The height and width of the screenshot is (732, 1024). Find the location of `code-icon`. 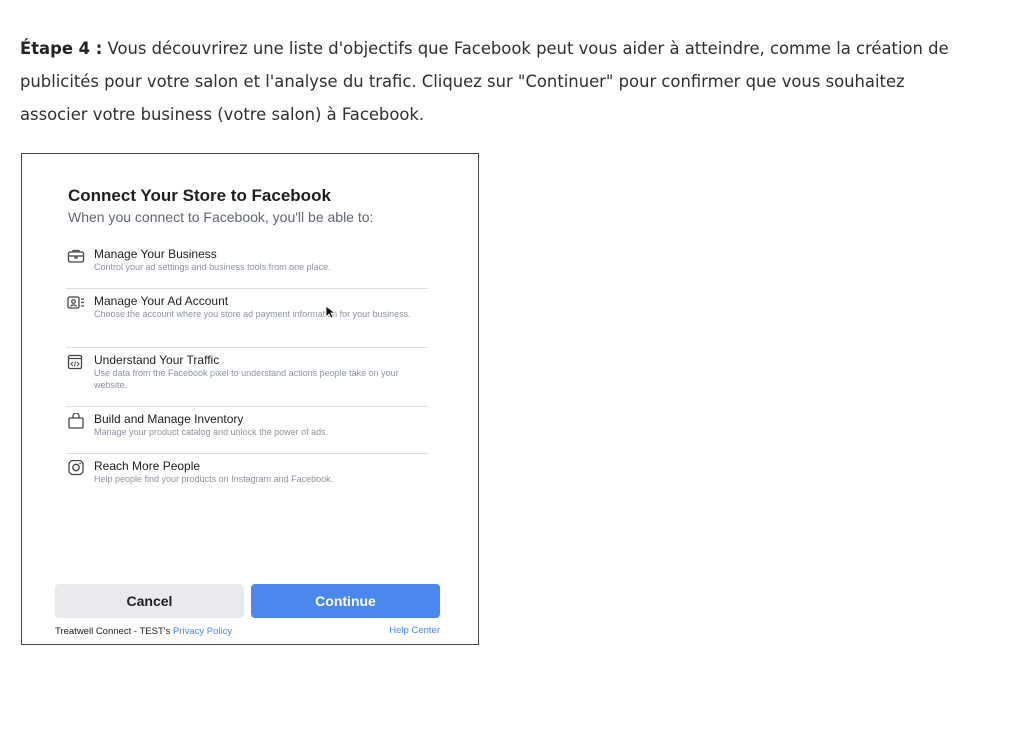

code-icon is located at coordinates (75, 362).